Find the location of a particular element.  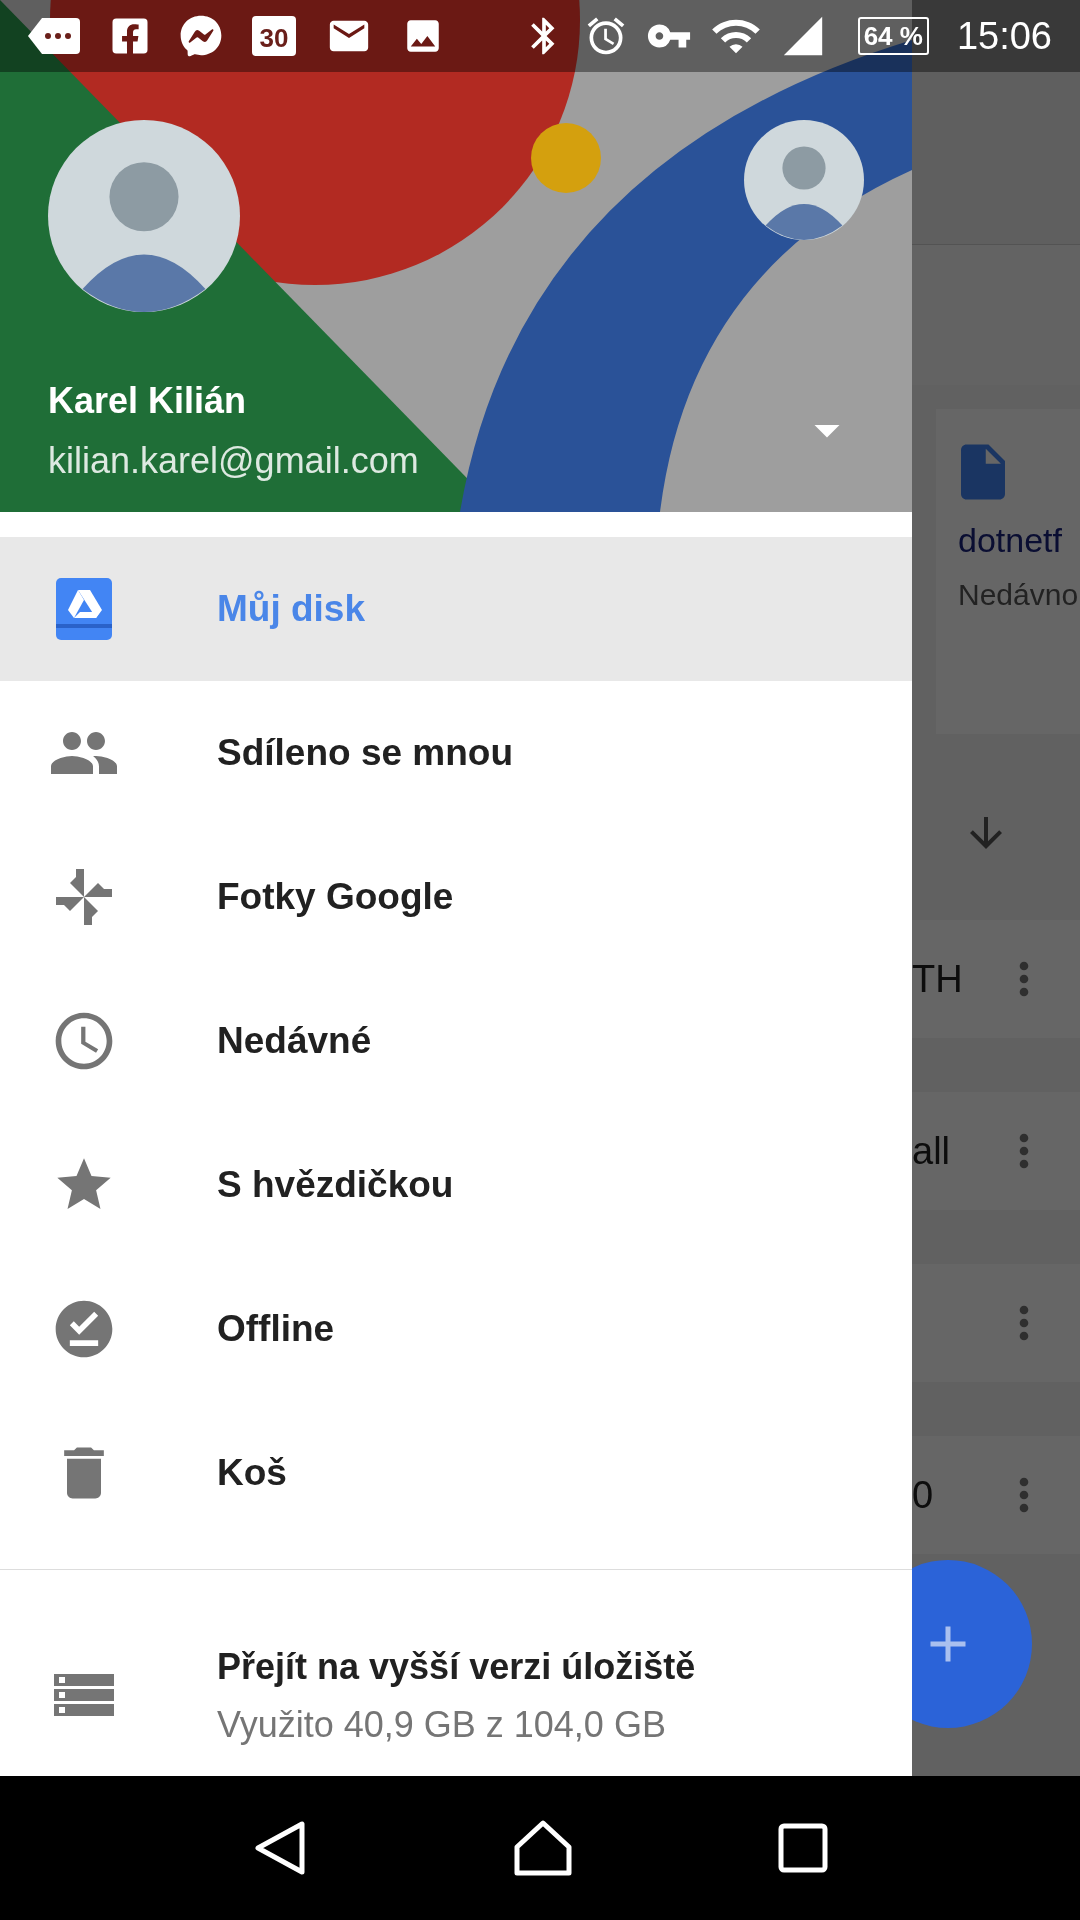

home-icon is located at coordinates (543, 1848).